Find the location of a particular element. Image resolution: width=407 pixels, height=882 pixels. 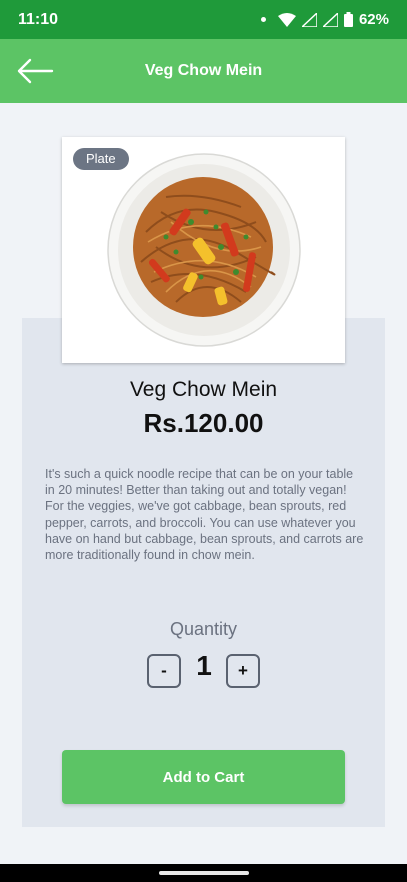

decrease-quantity-button: - is located at coordinates (164, 671).